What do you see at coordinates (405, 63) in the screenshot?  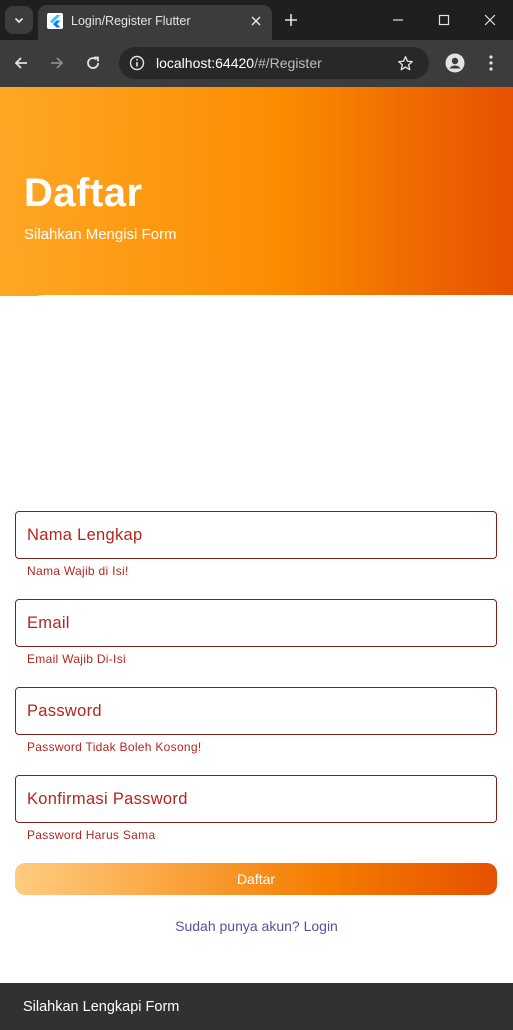 I see `bookmark-star-icon` at bounding box center [405, 63].